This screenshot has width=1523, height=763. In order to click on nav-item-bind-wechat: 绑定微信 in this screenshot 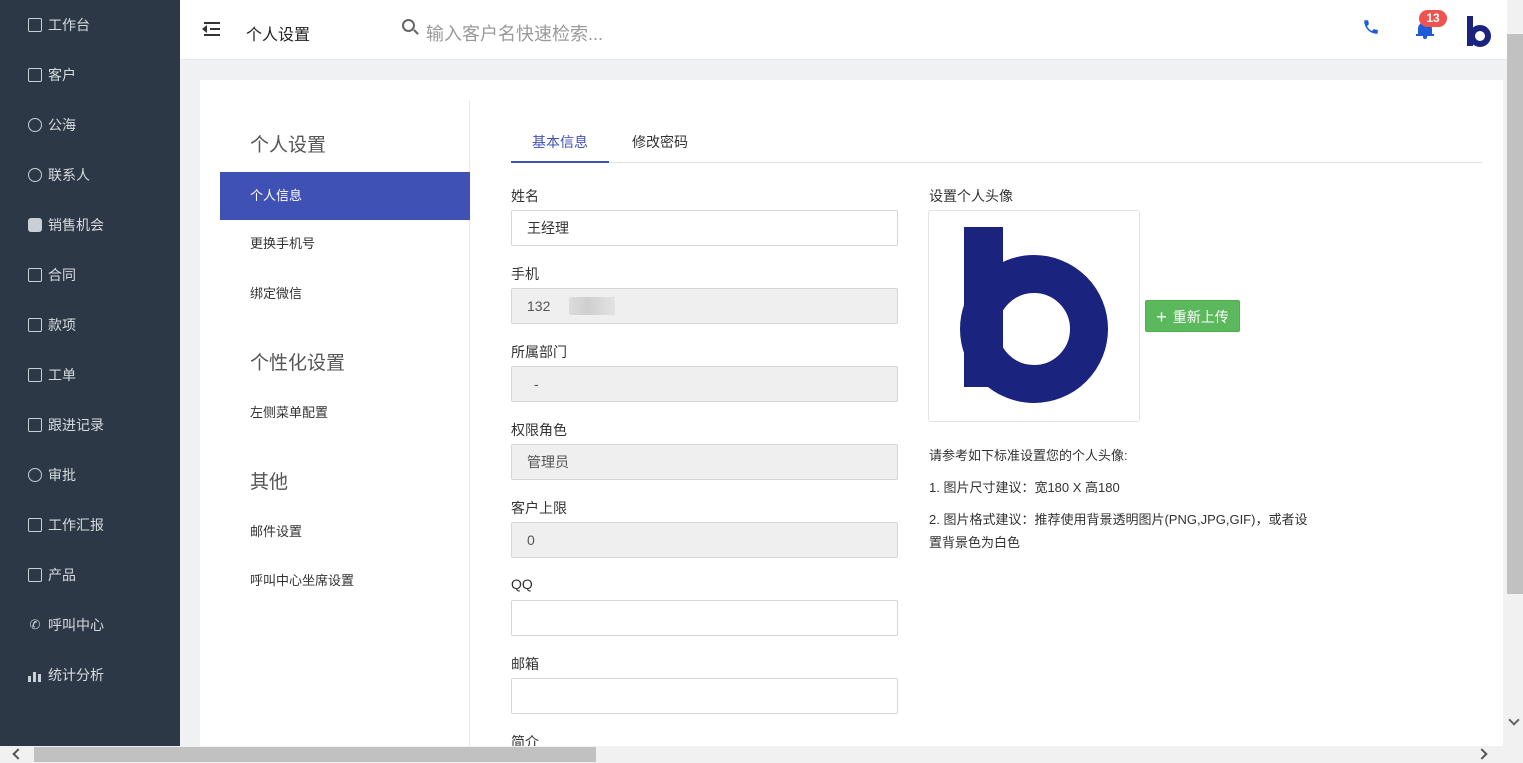, I will do `click(345, 294)`.